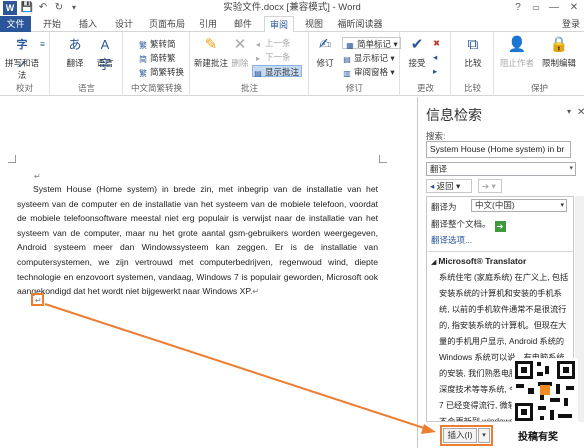 Image resolution: width=584 pixels, height=448 pixels. What do you see at coordinates (538, 437) in the screenshot?
I see `watermark-caption: 投稿有奖` at bounding box center [538, 437].